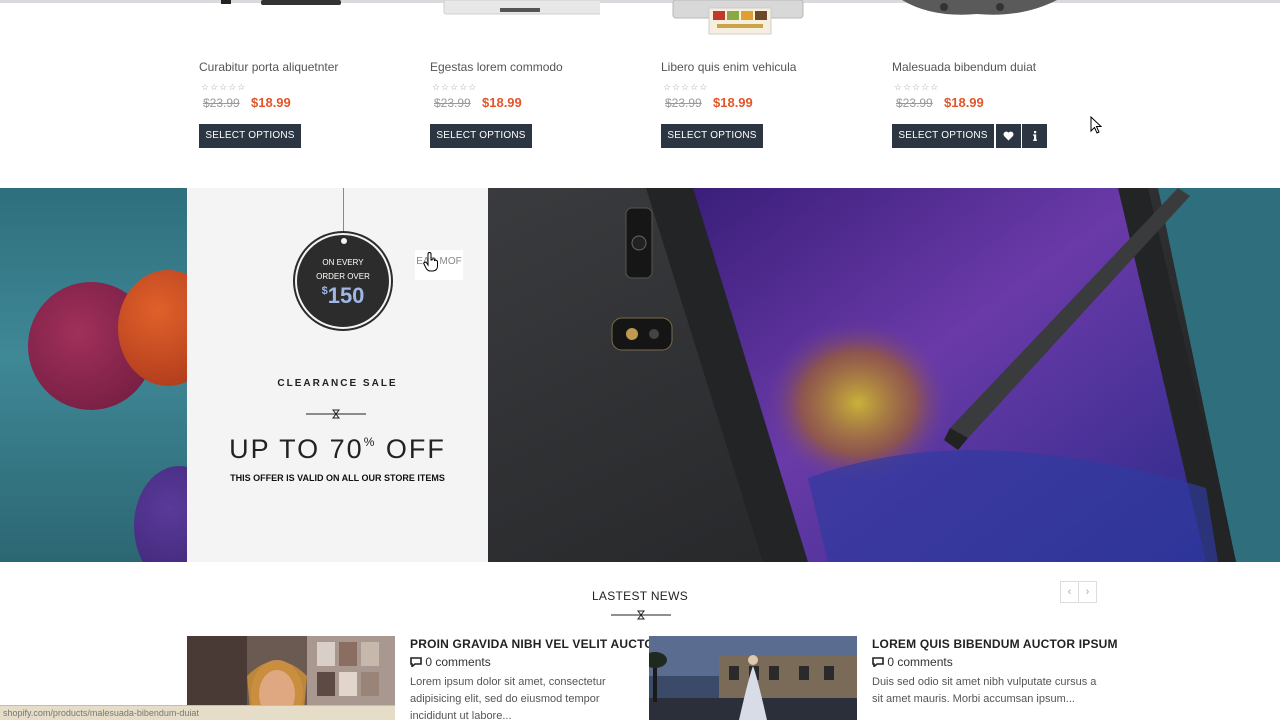  What do you see at coordinates (496, 67) in the screenshot?
I see `product-name: Egestas lorem commodo` at bounding box center [496, 67].